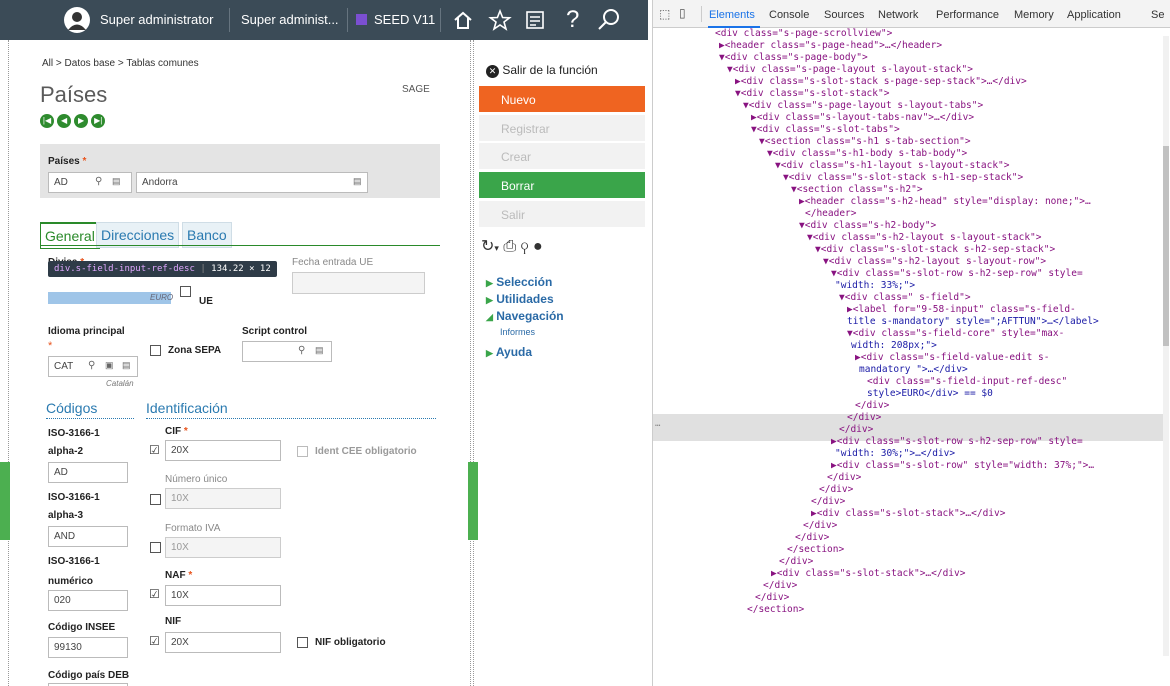 This screenshot has width=1170, height=686. Describe the element at coordinates (865, 142) in the screenshot. I see `dom-node-line: ▼<section class="s-h1 s-tab-section">` at that location.